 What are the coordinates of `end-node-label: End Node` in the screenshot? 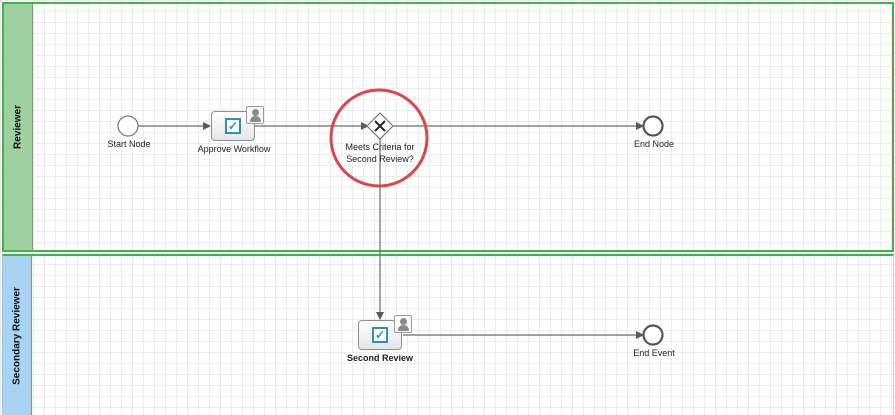 It's located at (654, 144).